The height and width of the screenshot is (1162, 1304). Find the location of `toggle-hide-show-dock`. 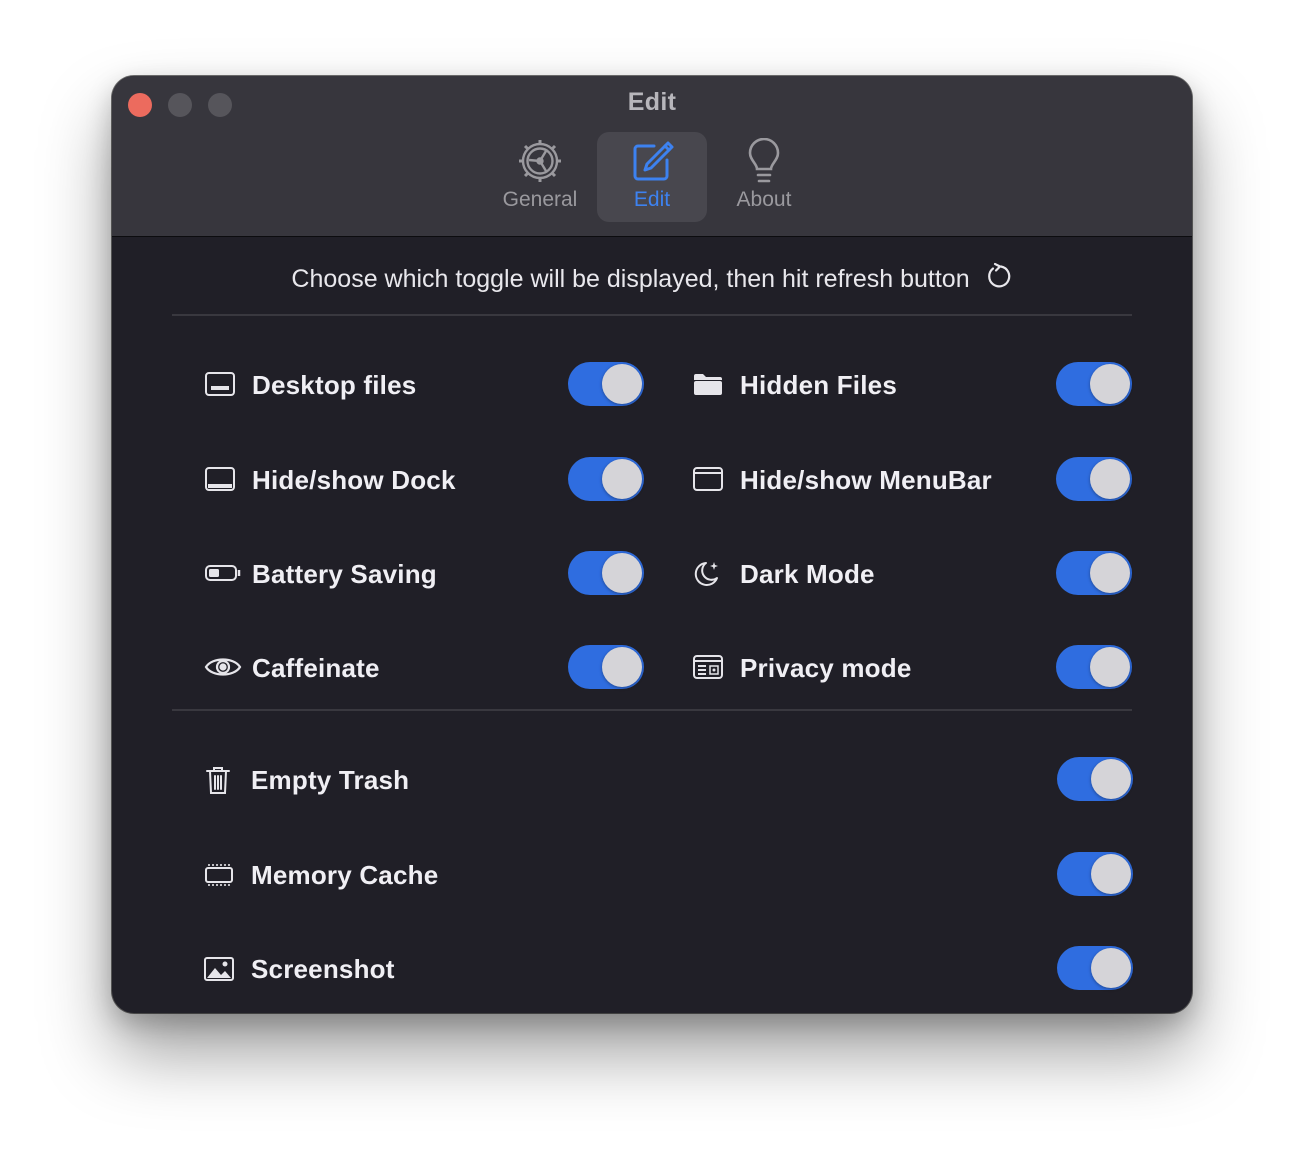

toggle-hide-show-dock is located at coordinates (606, 479).